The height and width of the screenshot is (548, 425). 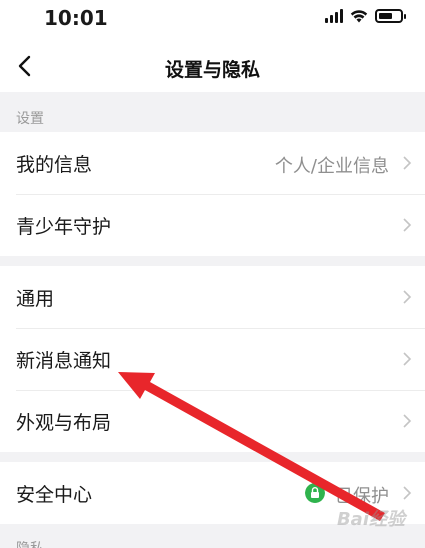 What do you see at coordinates (64, 227) in the screenshot?
I see `row-label: 青少年守护` at bounding box center [64, 227].